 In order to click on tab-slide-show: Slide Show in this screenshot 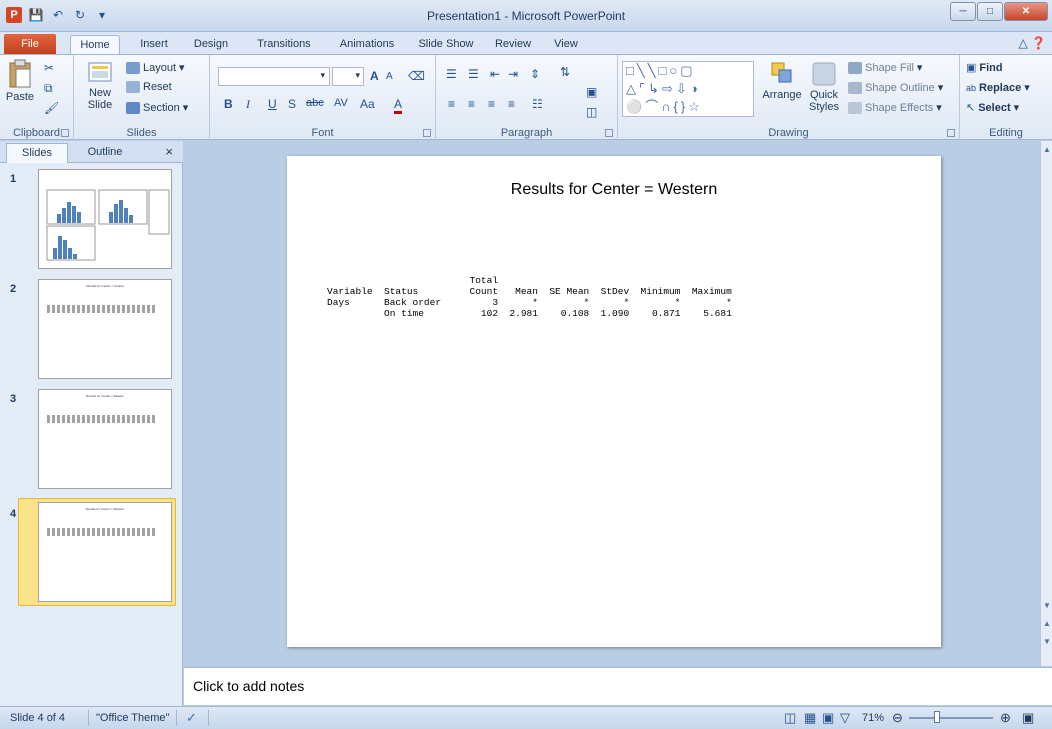, I will do `click(446, 44)`.